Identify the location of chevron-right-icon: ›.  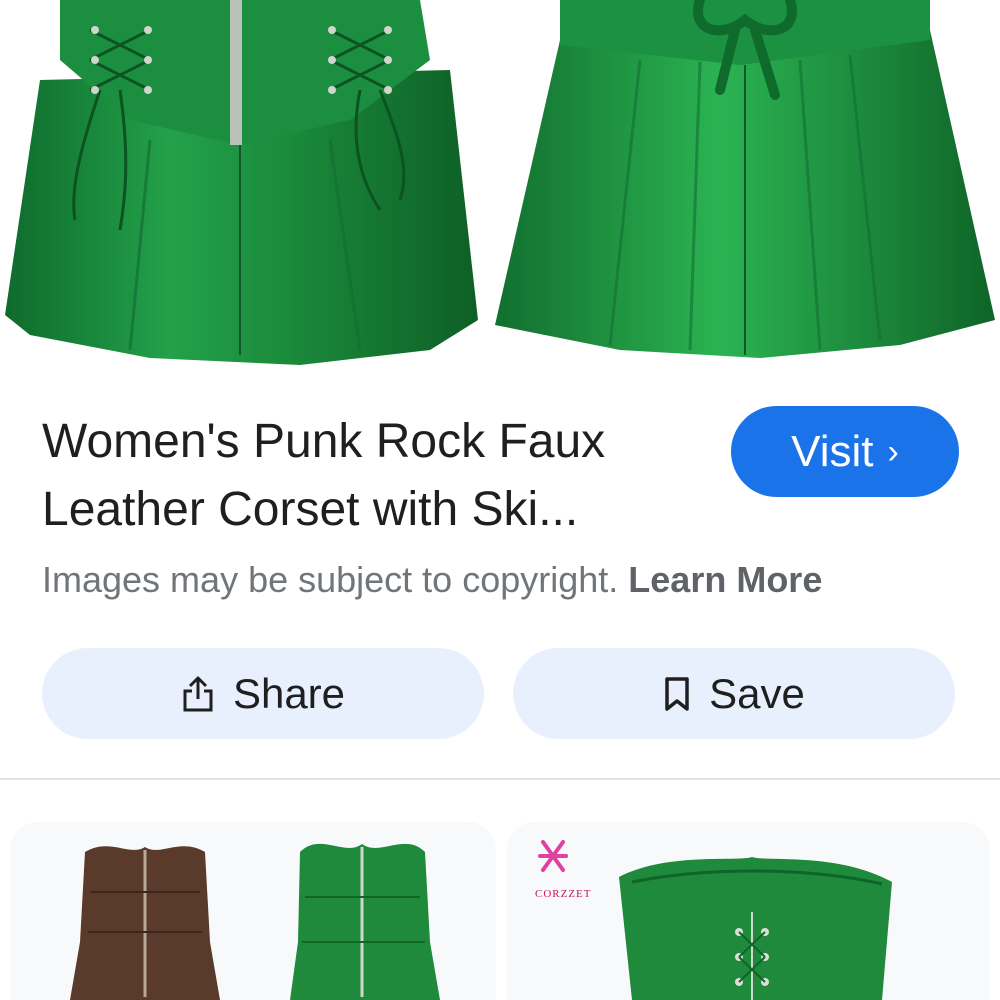
(893, 451).